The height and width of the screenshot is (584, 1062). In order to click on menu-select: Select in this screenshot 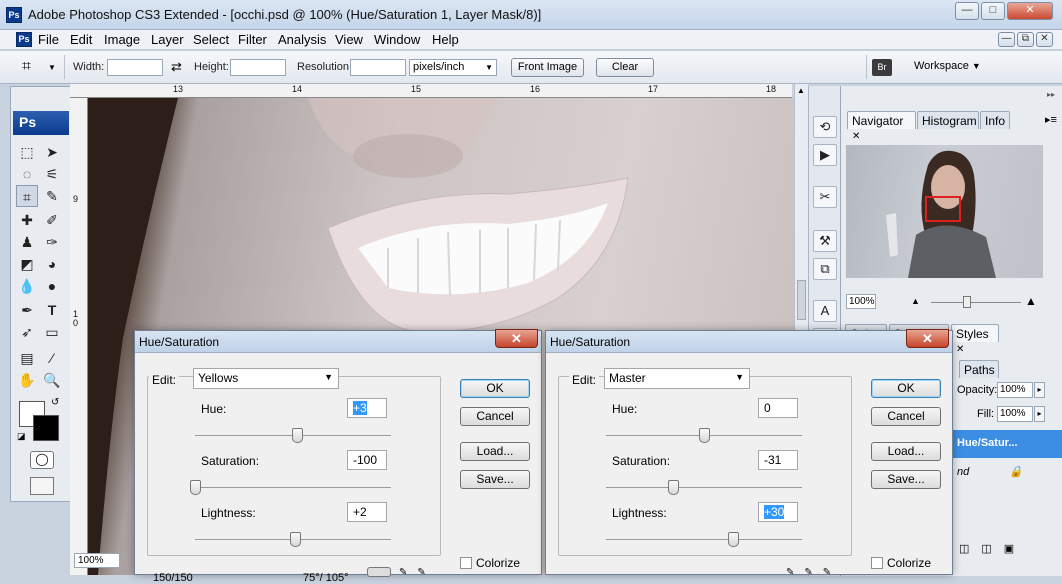, I will do `click(211, 39)`.